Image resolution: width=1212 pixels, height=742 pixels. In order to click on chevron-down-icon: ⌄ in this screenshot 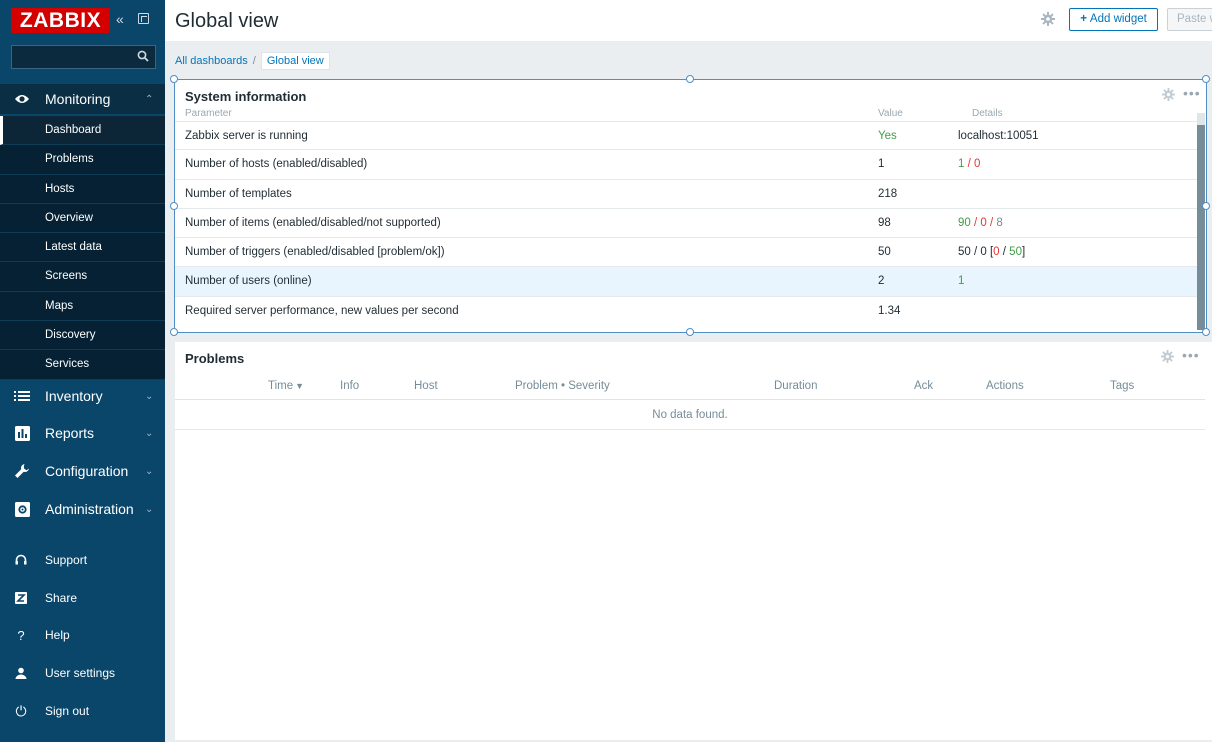, I will do `click(149, 471)`.